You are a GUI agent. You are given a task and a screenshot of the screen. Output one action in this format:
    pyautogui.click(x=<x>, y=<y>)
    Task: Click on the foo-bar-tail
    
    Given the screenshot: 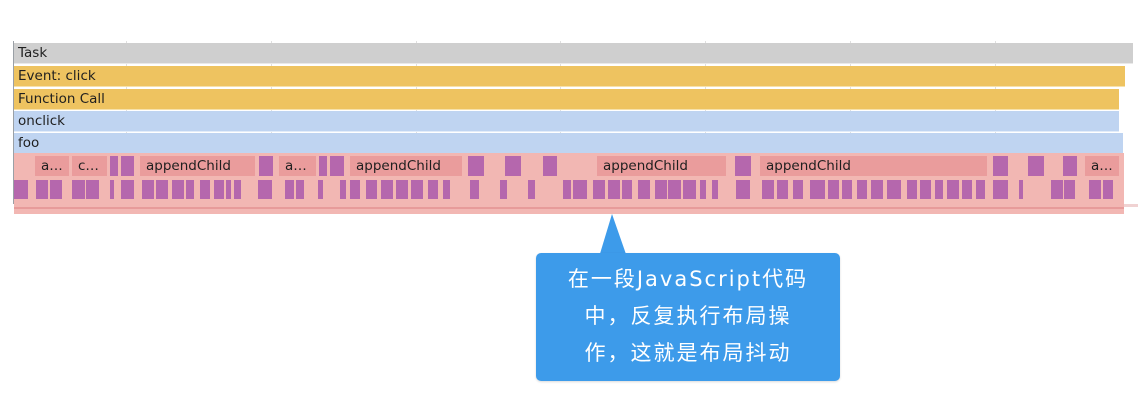 What is the action you would take?
    pyautogui.click(x=1121, y=143)
    